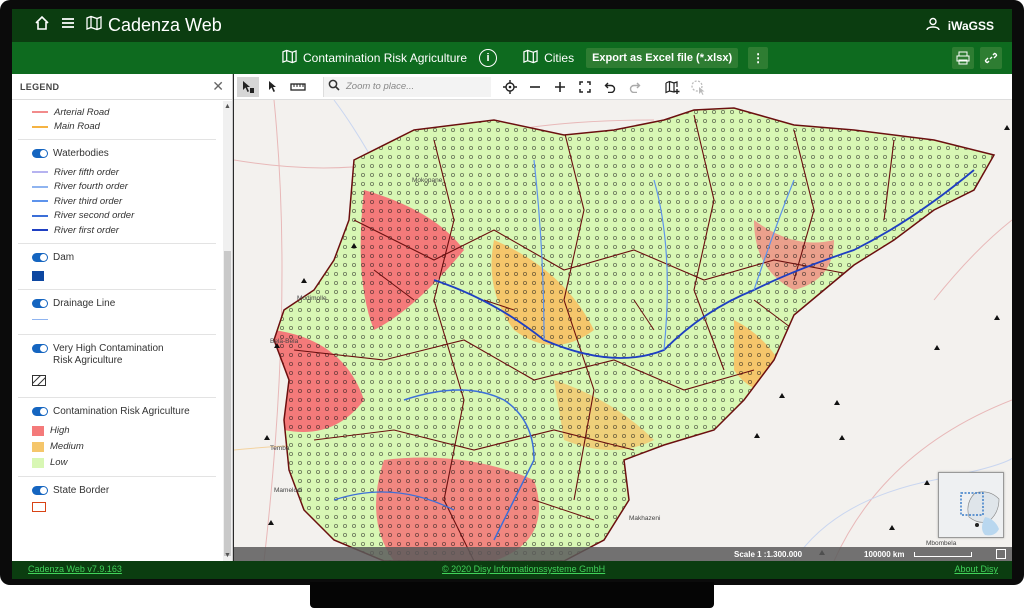 This screenshot has height=608, width=1024. I want to click on legend-label: Medium, so click(67, 446).